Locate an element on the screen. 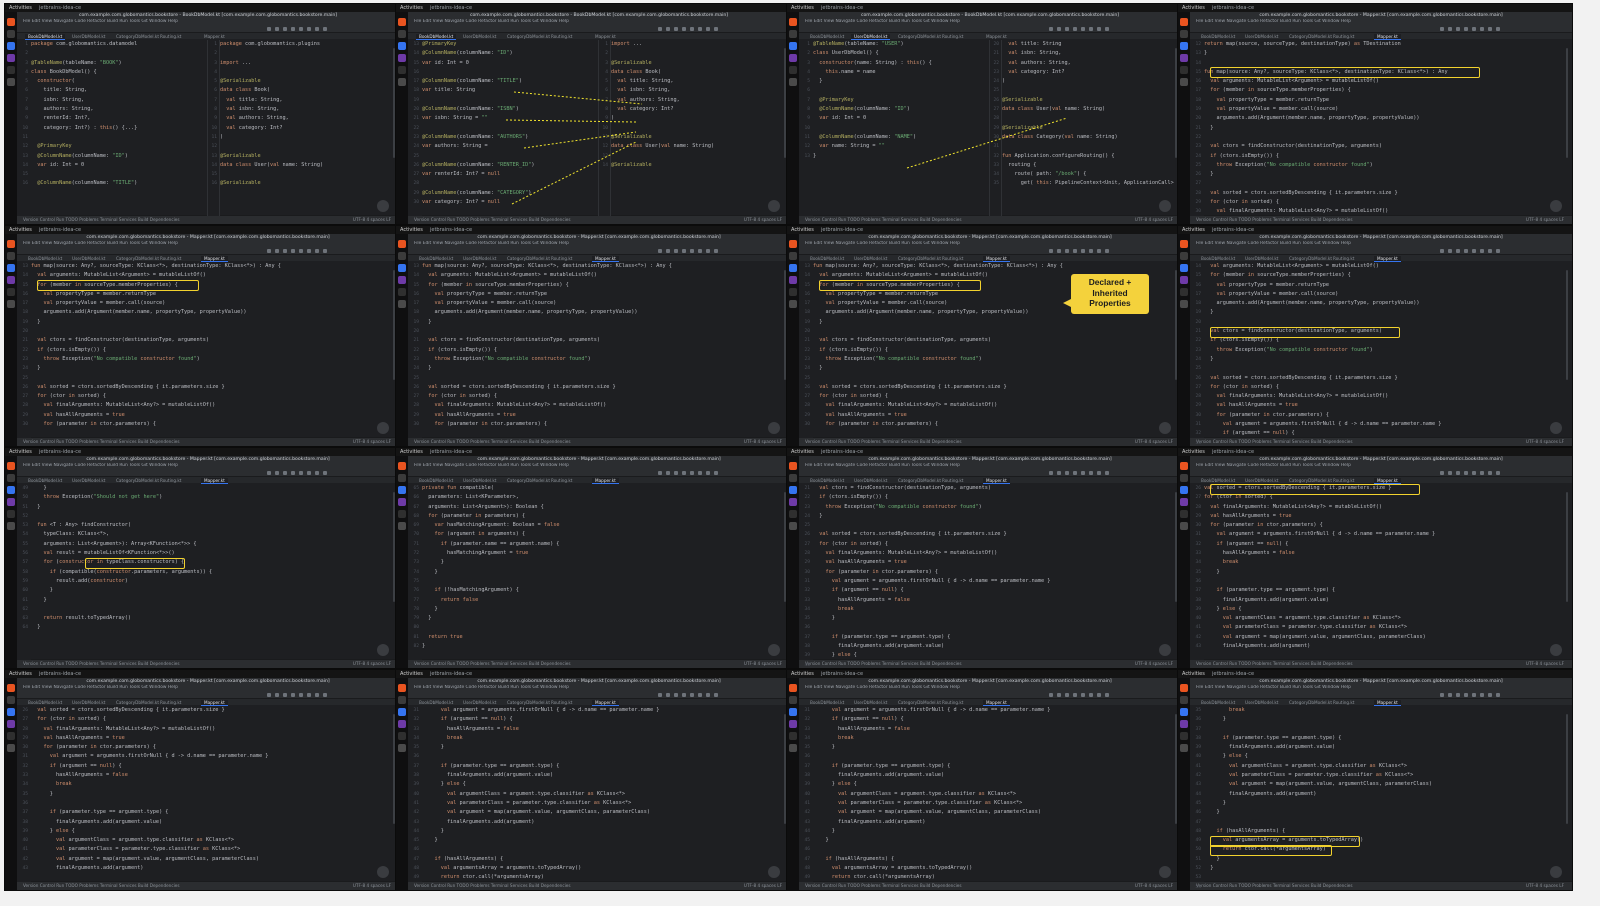  code-line: data class User(val name: String) is located at coordinates (698, 146).